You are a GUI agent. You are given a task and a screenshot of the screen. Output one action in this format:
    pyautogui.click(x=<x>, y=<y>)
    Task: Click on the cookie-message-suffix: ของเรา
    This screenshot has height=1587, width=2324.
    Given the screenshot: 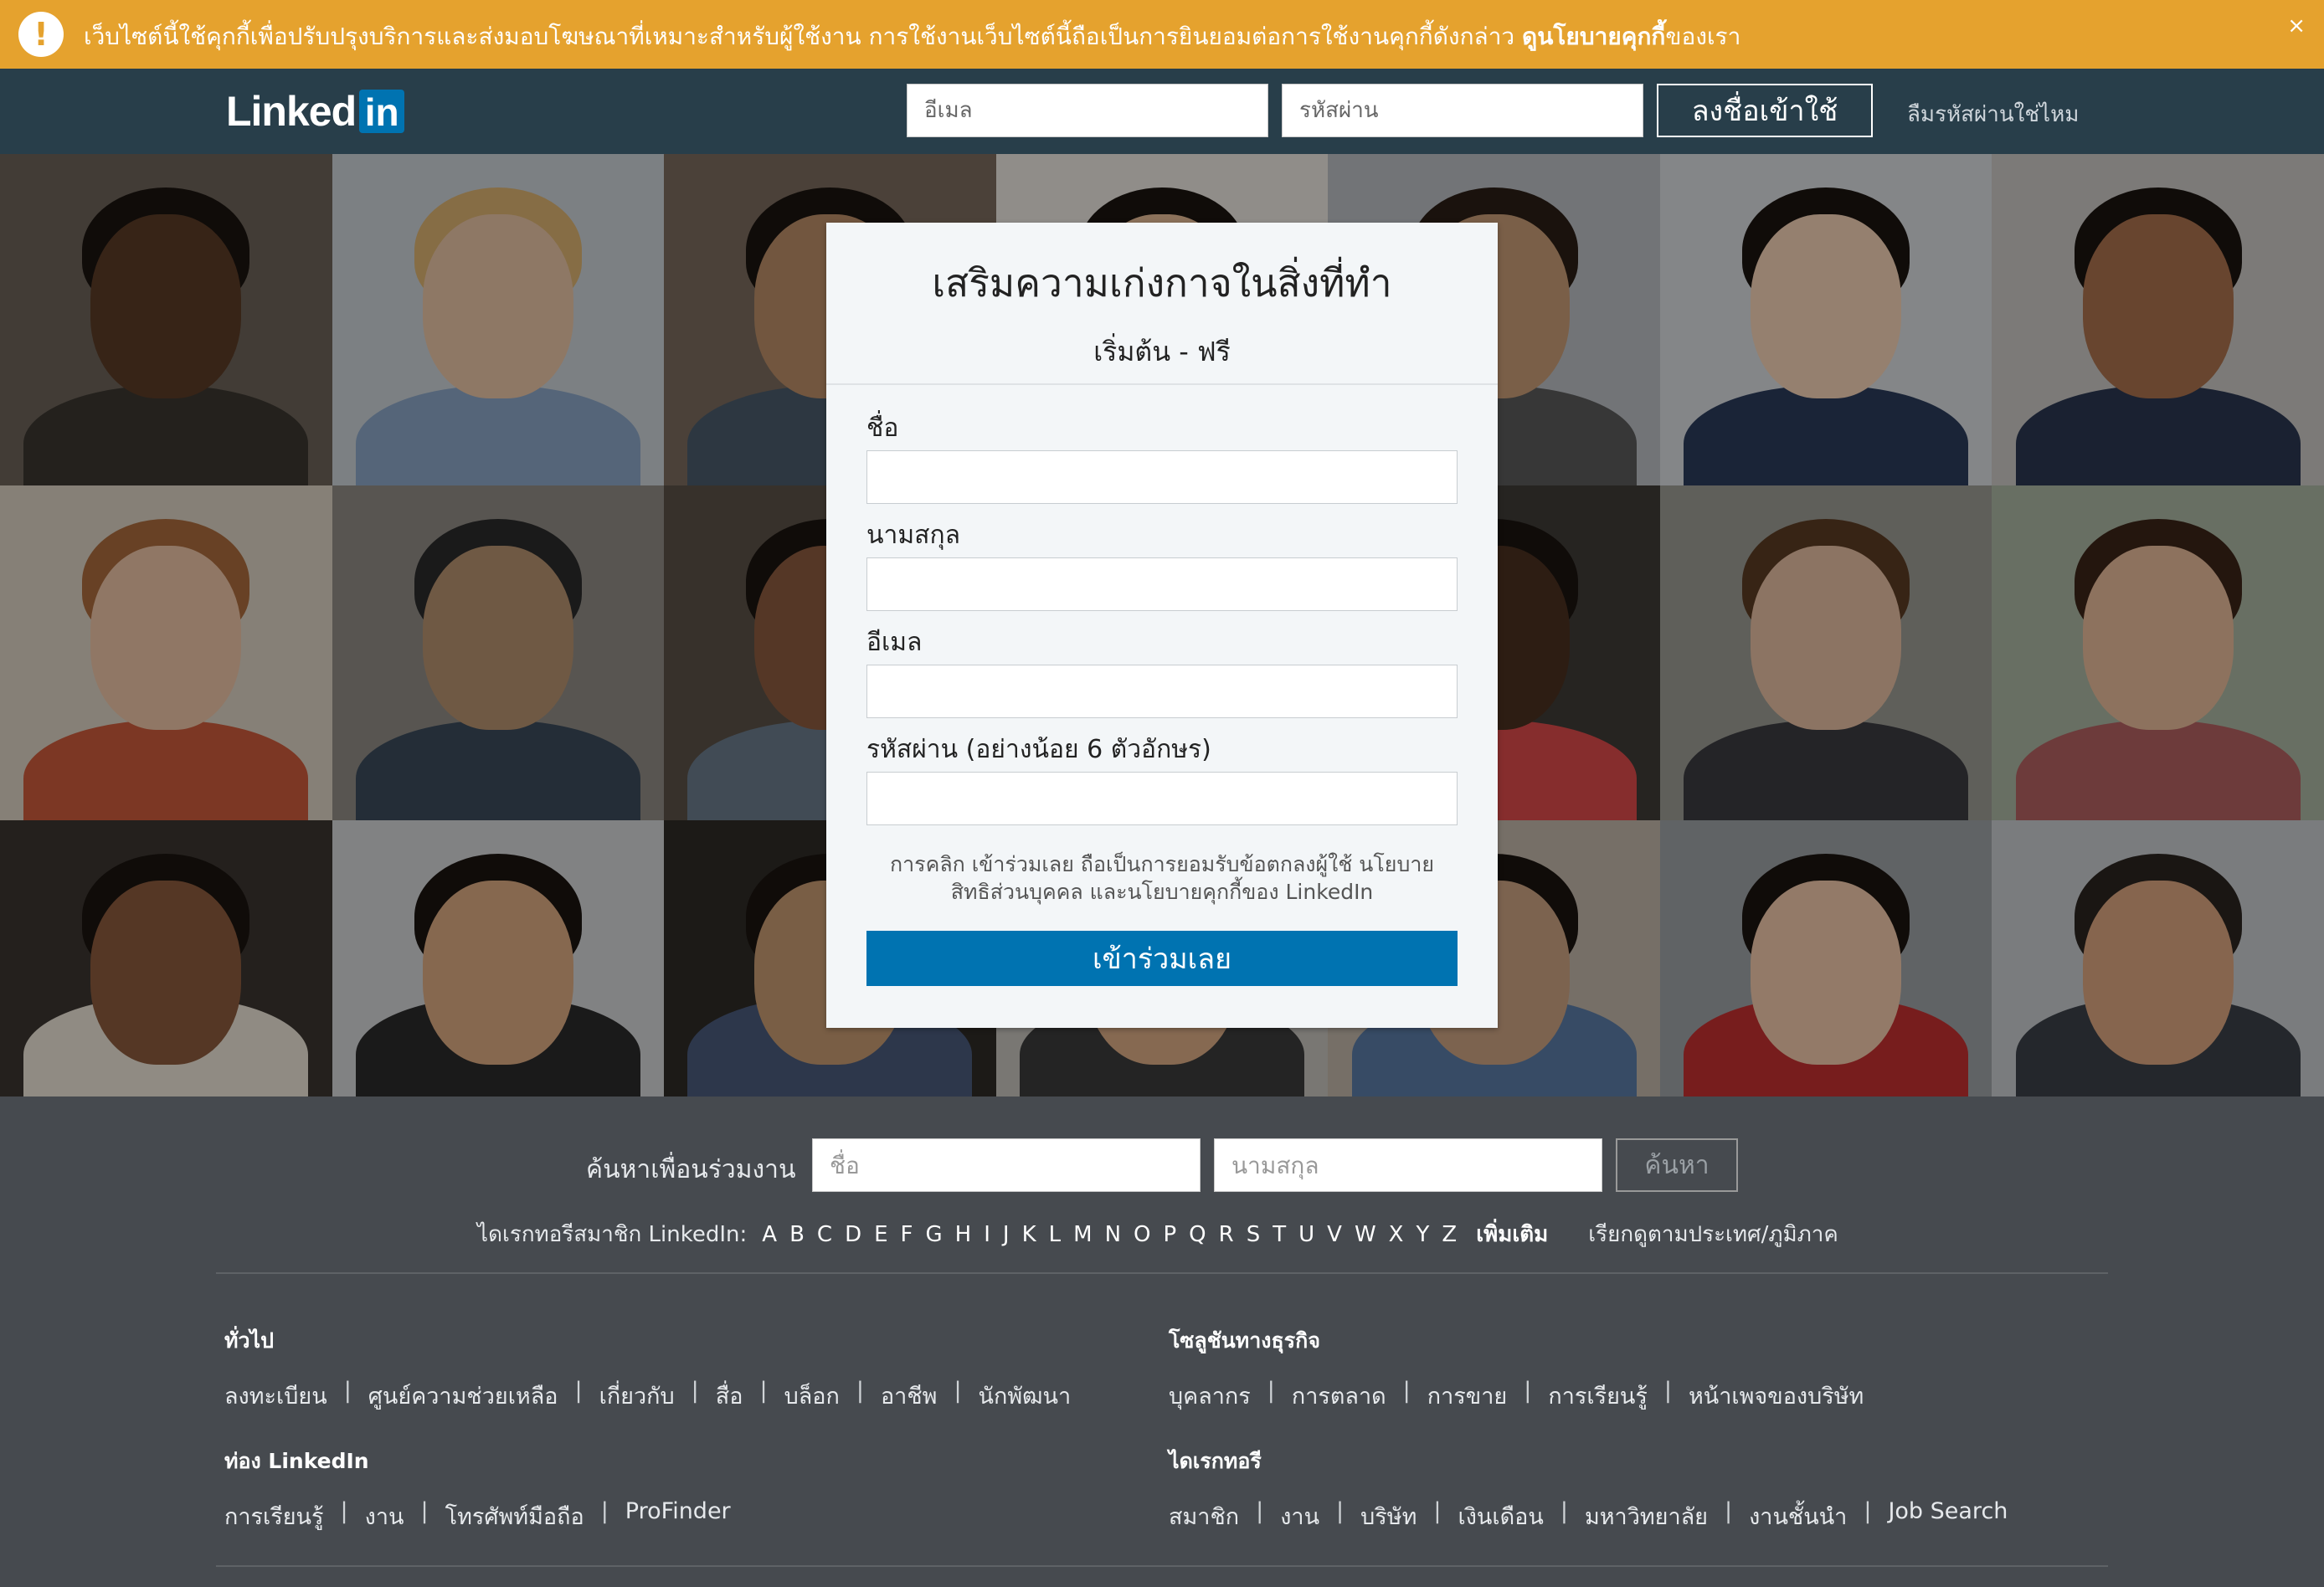 What is the action you would take?
    pyautogui.click(x=1703, y=36)
    